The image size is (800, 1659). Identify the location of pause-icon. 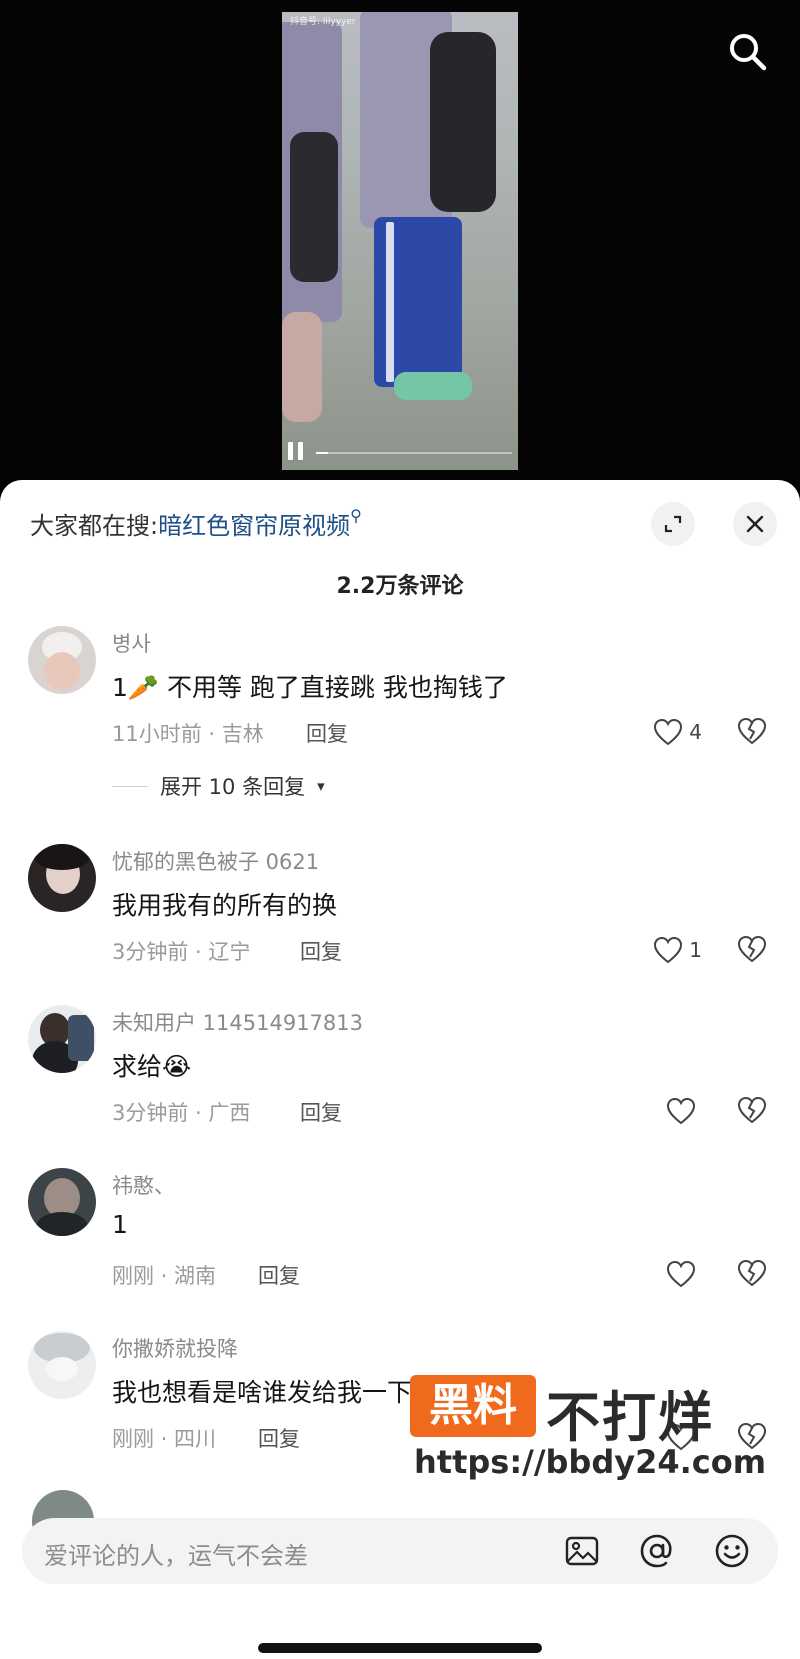
(299, 453).